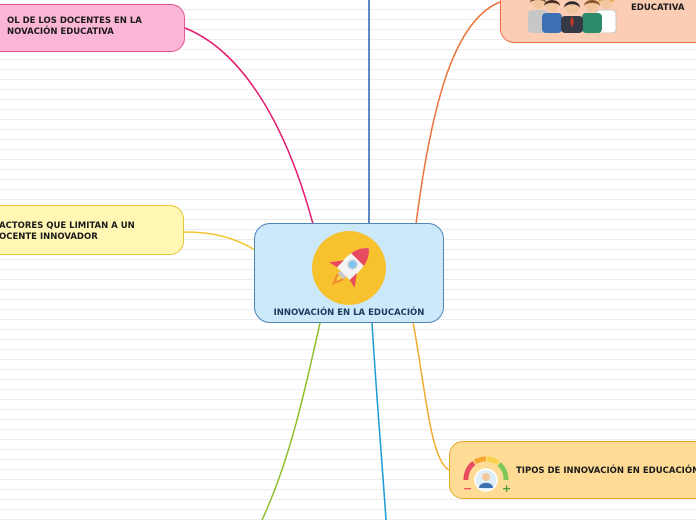 The width and height of the screenshot is (696, 520). Describe the element at coordinates (349, 268) in the screenshot. I see `rocket-icon` at that location.